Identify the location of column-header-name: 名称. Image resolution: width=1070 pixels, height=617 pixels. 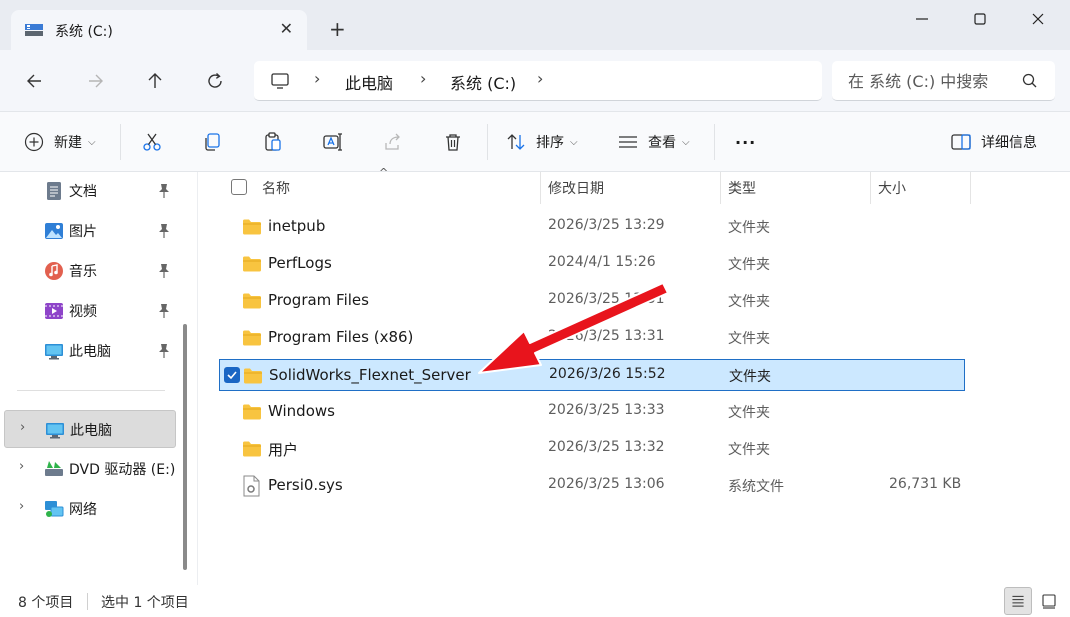
(276, 188).